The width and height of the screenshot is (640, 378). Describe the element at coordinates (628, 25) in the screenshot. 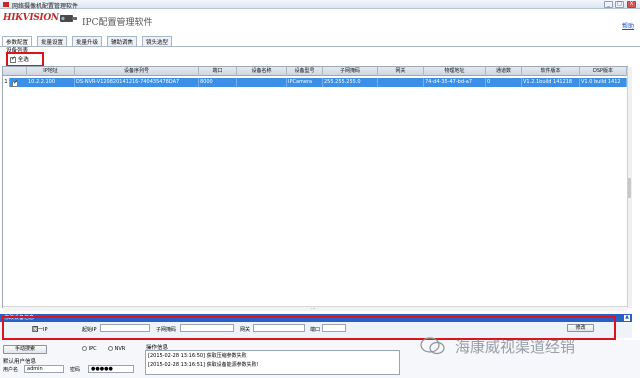

I see `help-link: 帮助` at that location.